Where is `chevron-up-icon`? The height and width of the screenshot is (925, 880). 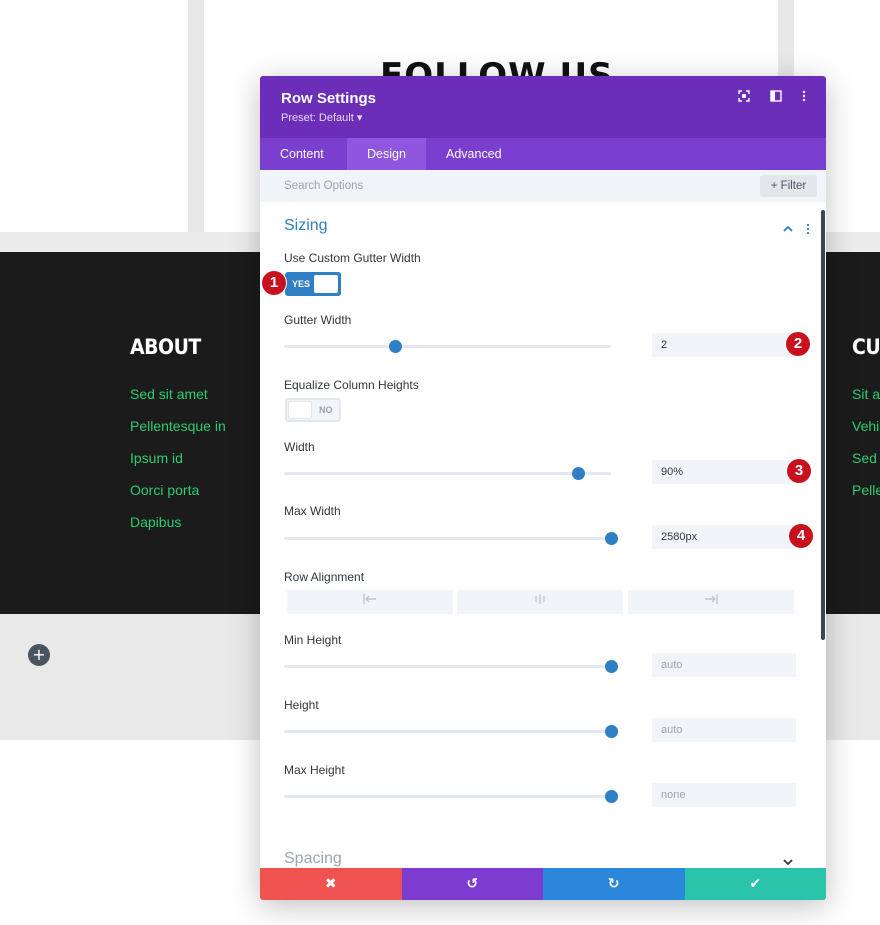
chevron-up-icon is located at coordinates (788, 229).